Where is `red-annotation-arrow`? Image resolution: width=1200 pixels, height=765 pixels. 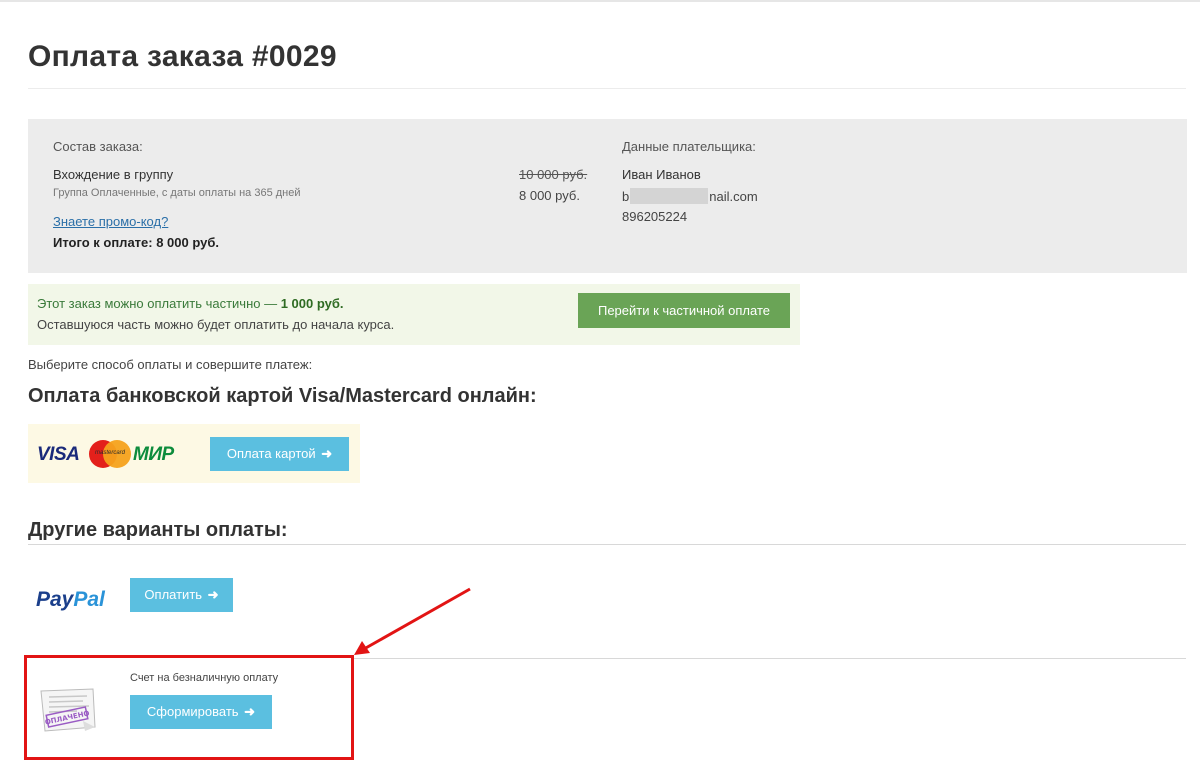 red-annotation-arrow is located at coordinates (412, 621).